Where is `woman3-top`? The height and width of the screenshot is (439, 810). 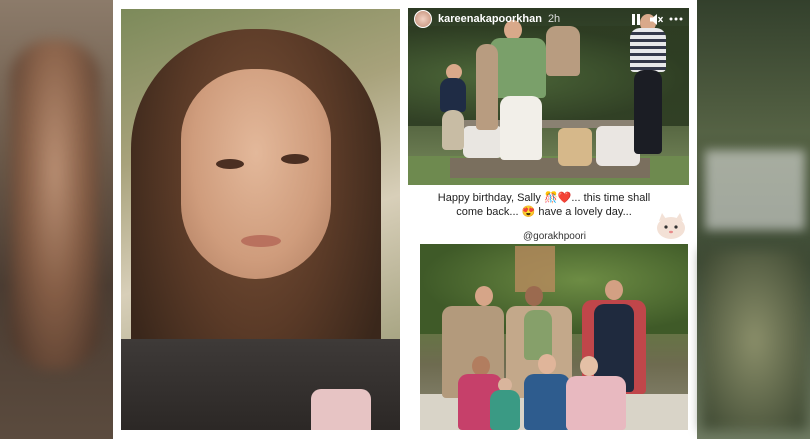 woman3-top is located at coordinates (596, 403).